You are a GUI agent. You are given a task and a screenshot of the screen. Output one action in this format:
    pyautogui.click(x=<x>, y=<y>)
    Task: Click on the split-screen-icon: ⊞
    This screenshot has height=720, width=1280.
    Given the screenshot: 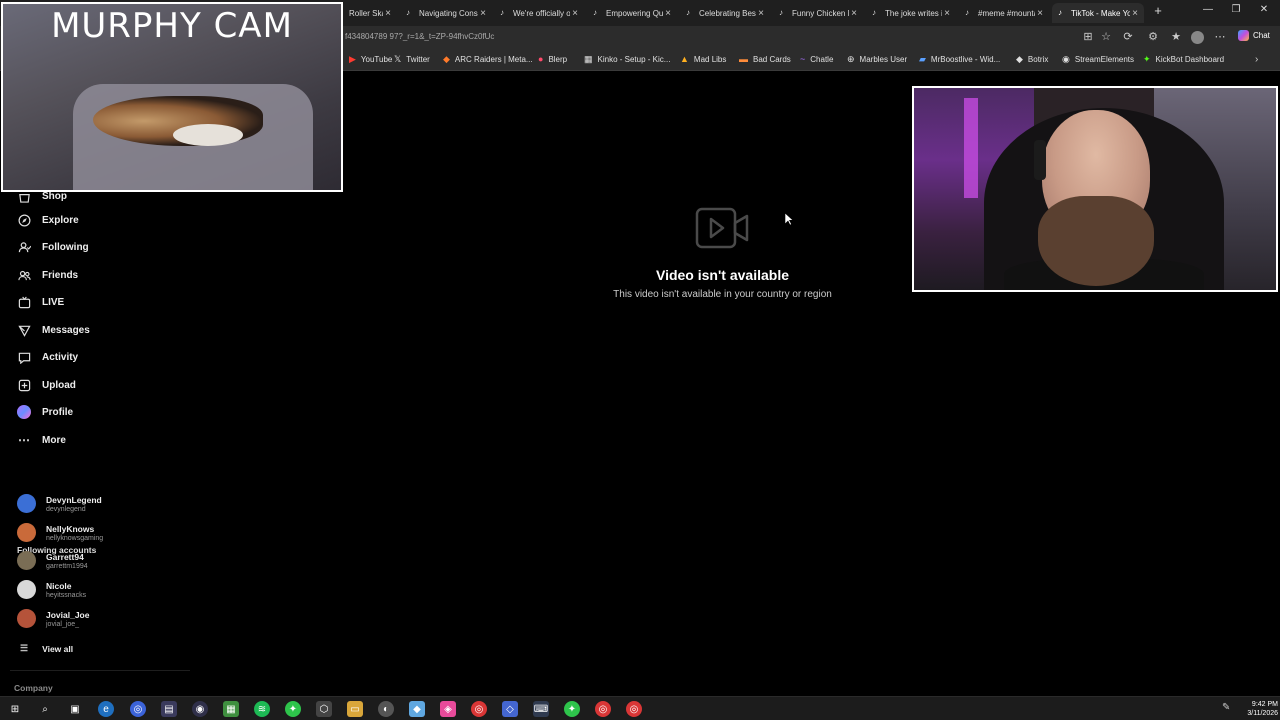 What is the action you would take?
    pyautogui.click(x=1088, y=37)
    